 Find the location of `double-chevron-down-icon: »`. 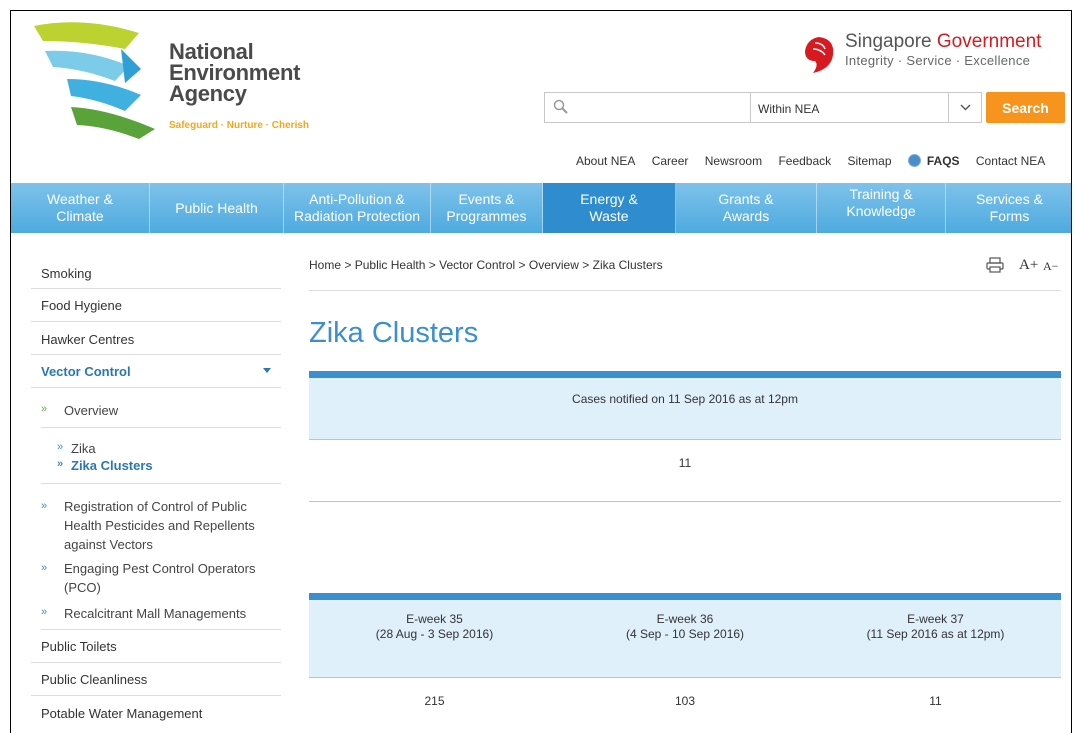

double-chevron-down-icon: » is located at coordinates (44, 409).